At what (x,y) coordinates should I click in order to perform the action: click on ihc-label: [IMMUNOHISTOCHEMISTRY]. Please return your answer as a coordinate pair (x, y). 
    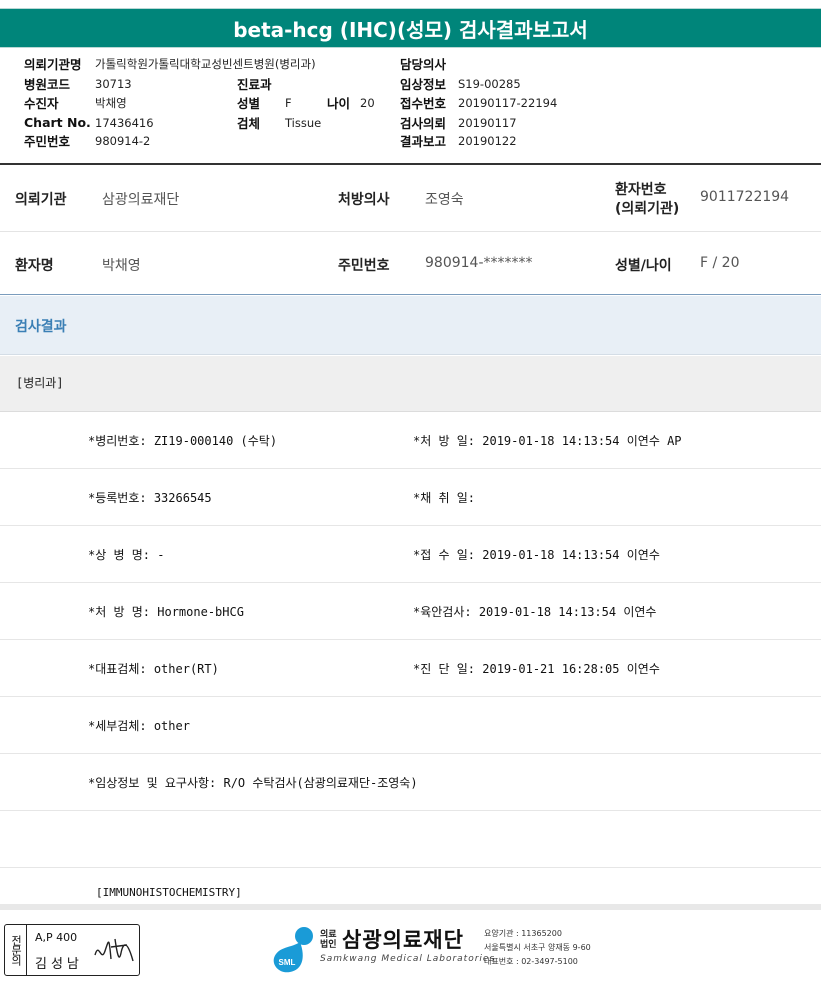
    Looking at the image, I should click on (169, 892).